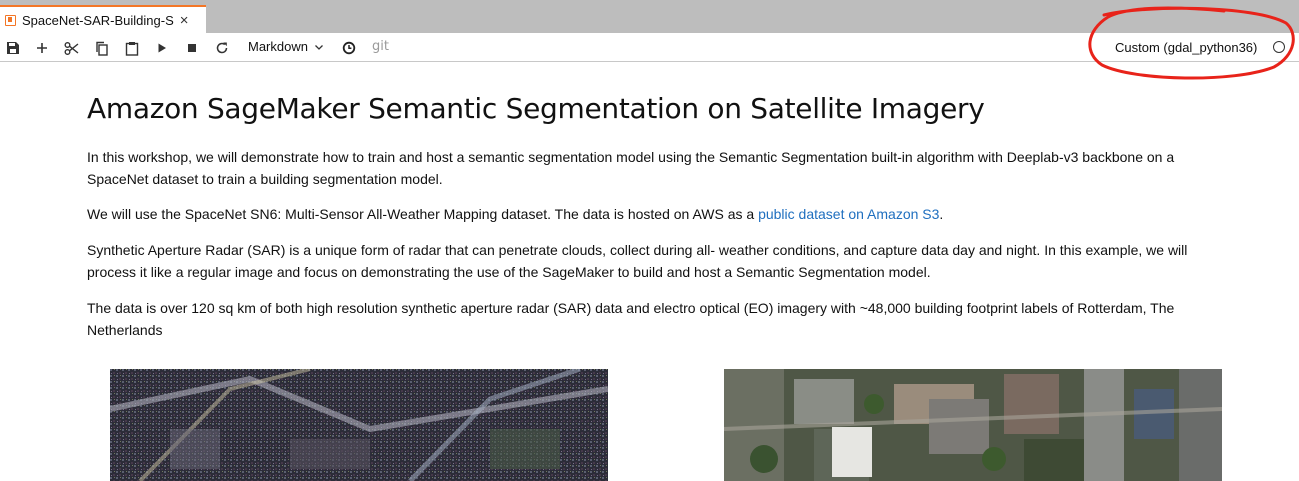 The image size is (1299, 481). What do you see at coordinates (184, 20) in the screenshot?
I see `close-icon: ×` at bounding box center [184, 20].